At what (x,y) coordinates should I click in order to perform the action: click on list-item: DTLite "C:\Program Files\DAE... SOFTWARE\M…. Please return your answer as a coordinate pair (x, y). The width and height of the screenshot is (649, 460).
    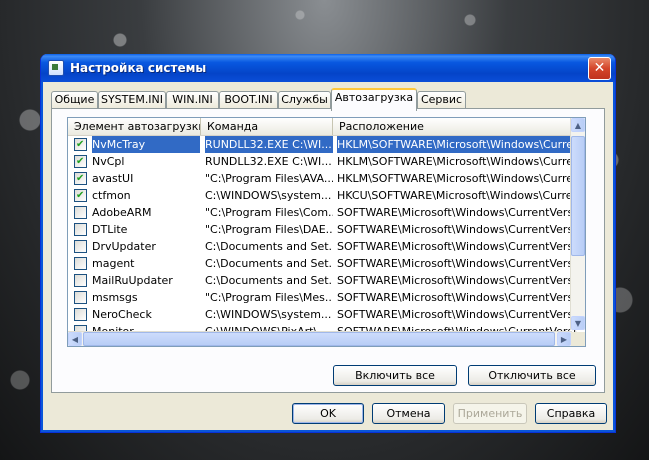
    Looking at the image, I should click on (322, 229).